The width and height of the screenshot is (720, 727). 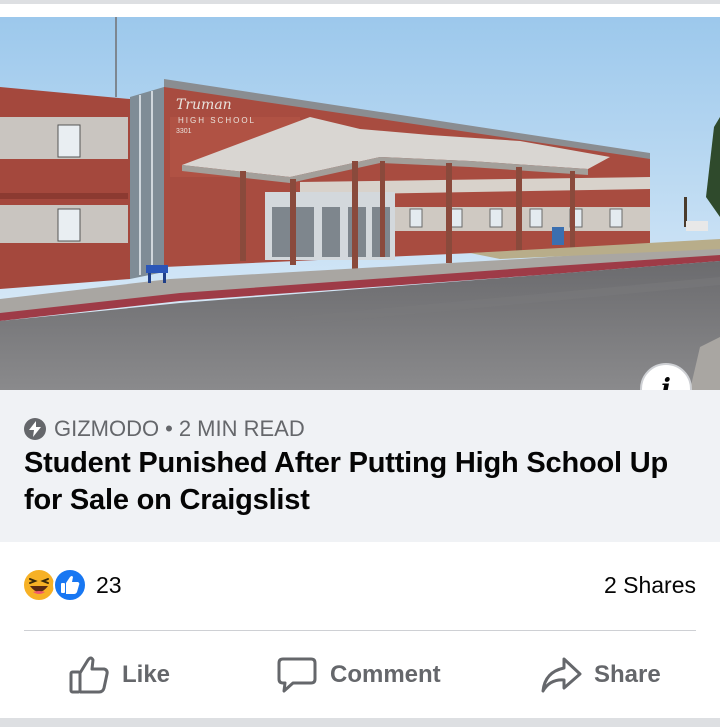 What do you see at coordinates (89, 675) in the screenshot?
I see `thumbs-up-icon` at bounding box center [89, 675].